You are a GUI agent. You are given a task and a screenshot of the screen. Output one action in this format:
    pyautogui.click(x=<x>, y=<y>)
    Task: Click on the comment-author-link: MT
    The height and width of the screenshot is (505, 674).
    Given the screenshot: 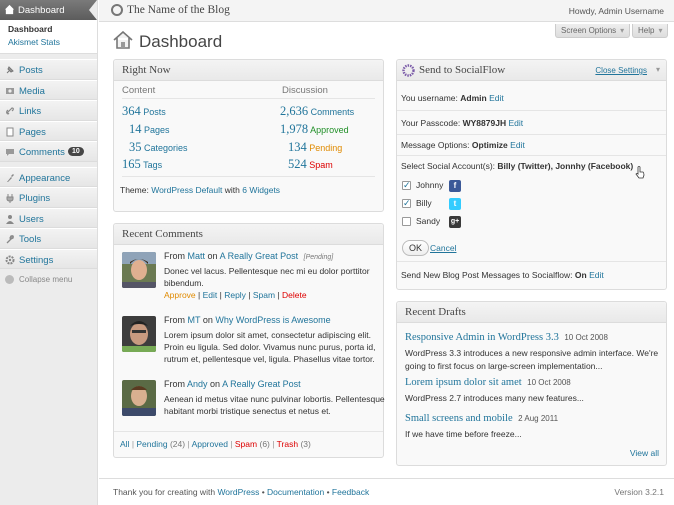 What is the action you would take?
    pyautogui.click(x=194, y=320)
    